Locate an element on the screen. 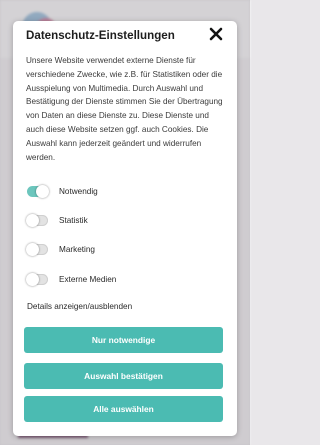 The height and width of the screenshot is (445, 320). option-notwendig: Notwendig is located at coordinates (62, 191).